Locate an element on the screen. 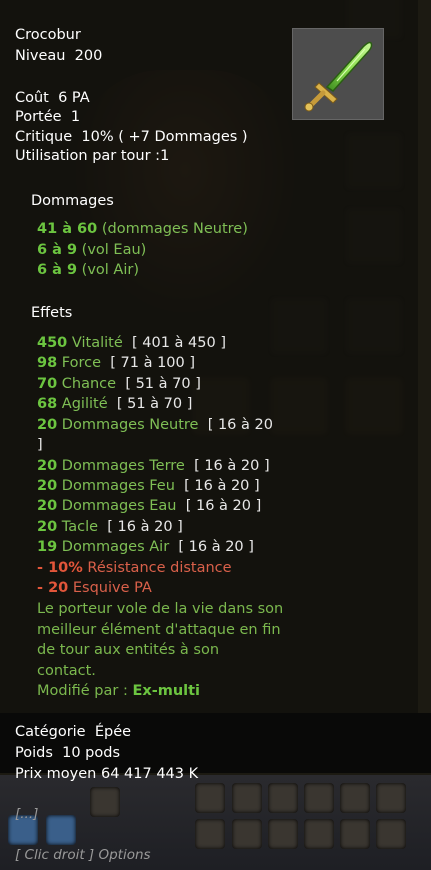  effect-line-wrap: ] is located at coordinates (40, 445).